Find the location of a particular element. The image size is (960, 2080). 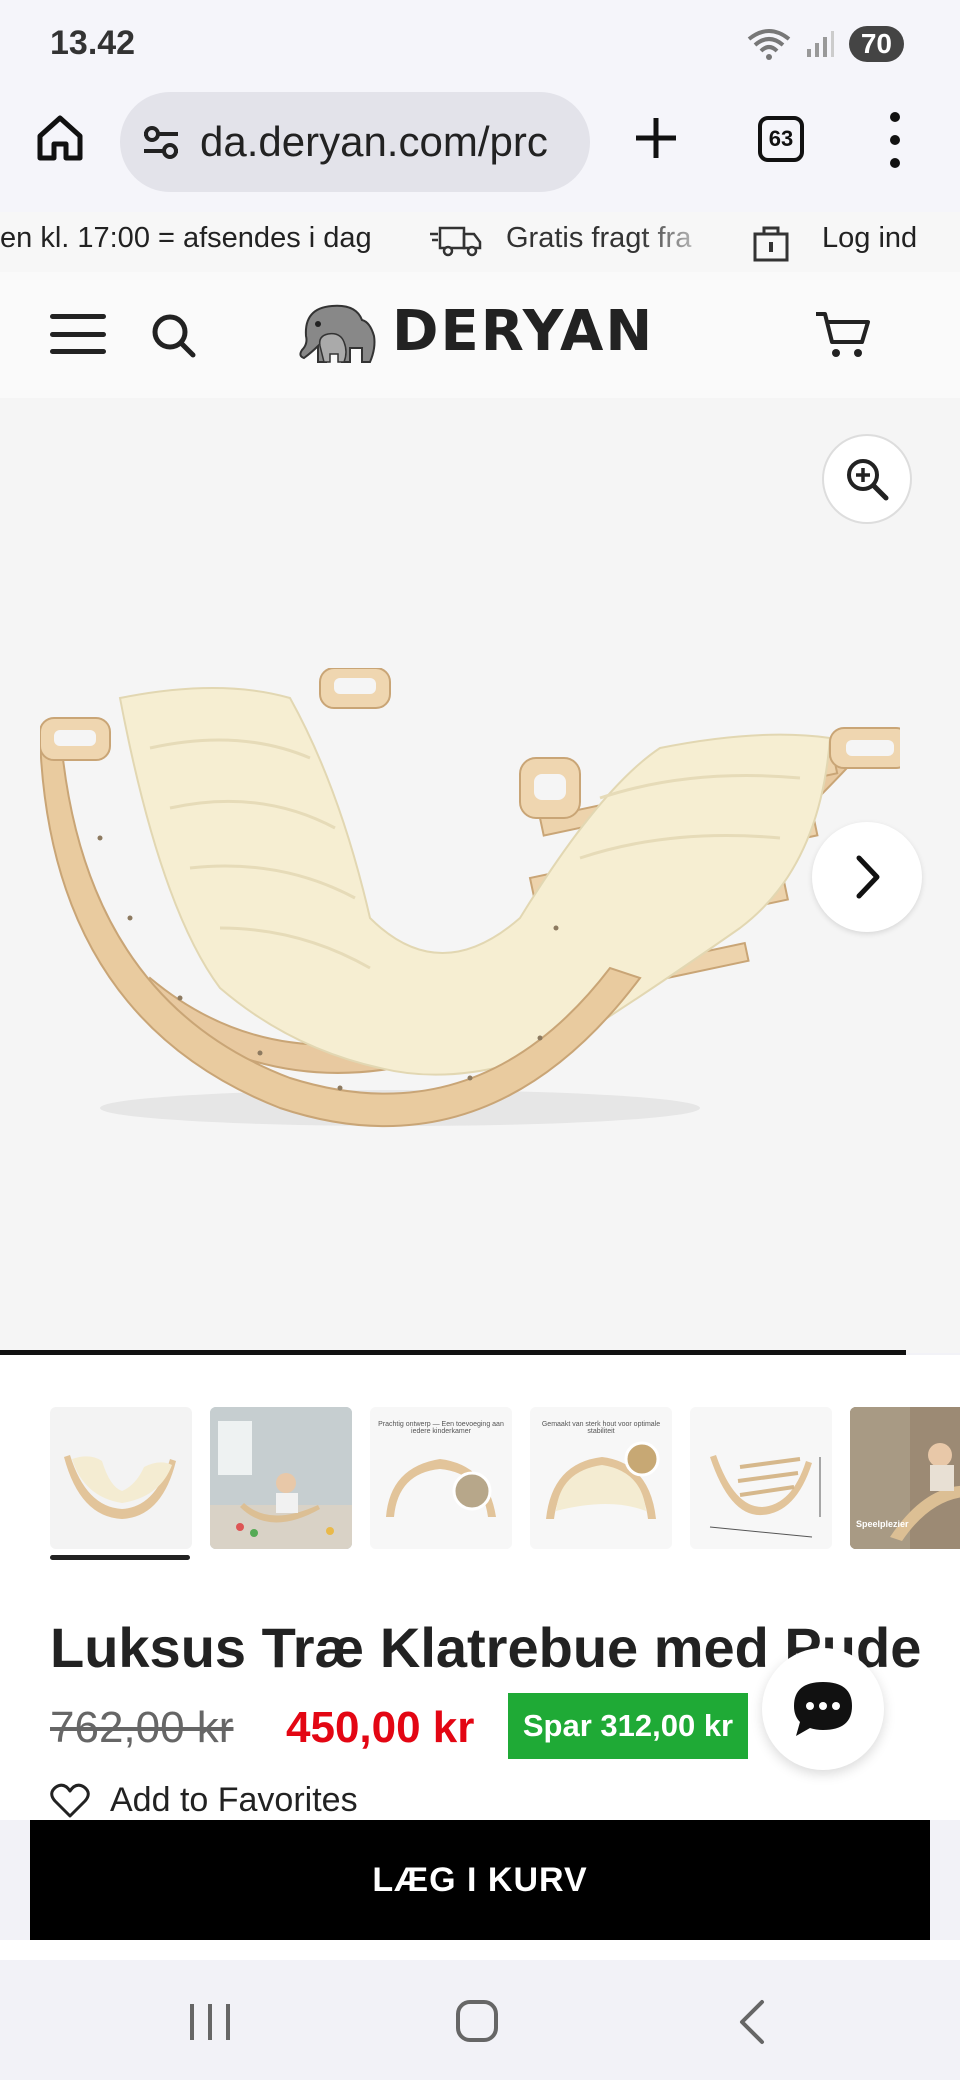

browser-toolbar: da.deryan.com/prc 63 is located at coordinates (480, 151).